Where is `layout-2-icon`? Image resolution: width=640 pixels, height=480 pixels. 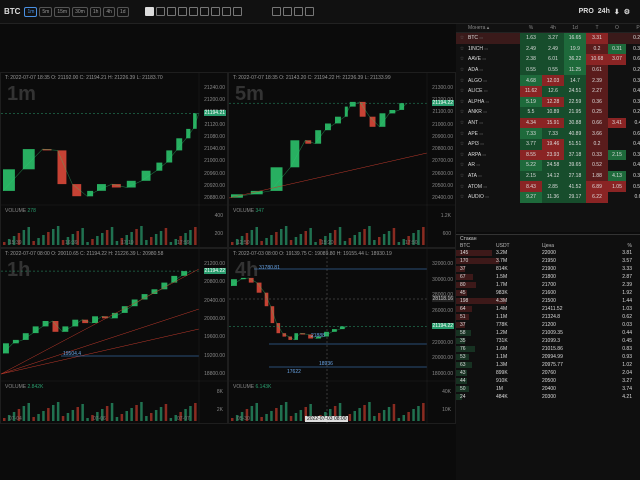
layout-2-icon is located at coordinates (287, 11).